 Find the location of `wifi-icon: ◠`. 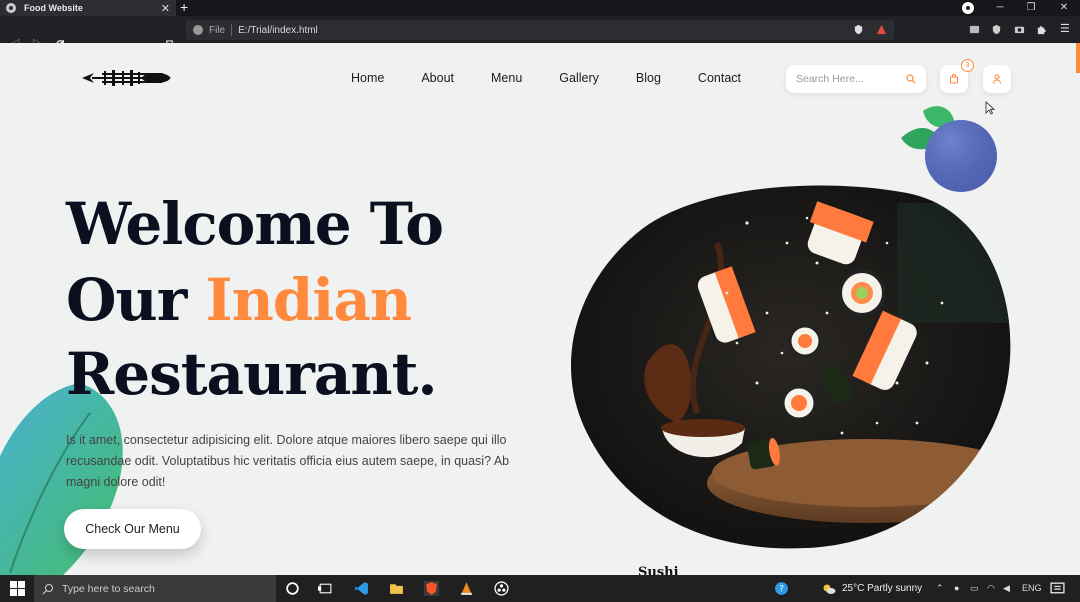

wifi-icon: ◠ is located at coordinates (991, 588).